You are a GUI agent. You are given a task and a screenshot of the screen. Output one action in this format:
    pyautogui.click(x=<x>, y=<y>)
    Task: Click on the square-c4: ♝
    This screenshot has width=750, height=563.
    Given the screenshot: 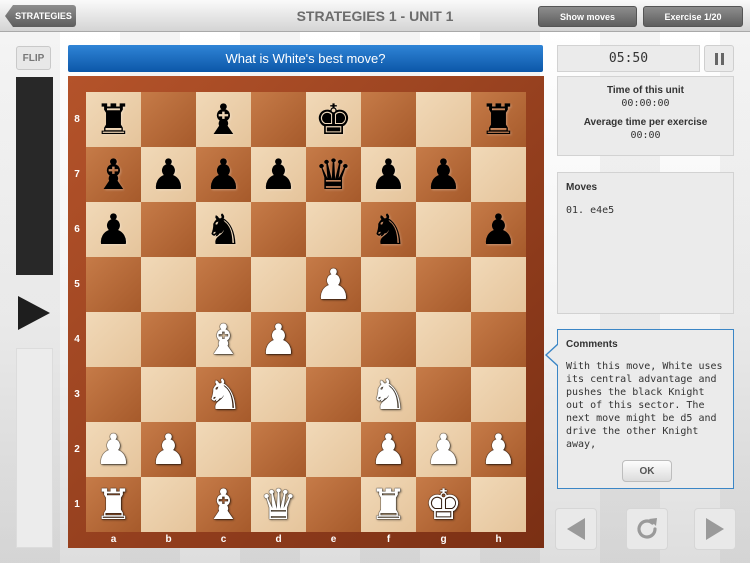 What is the action you would take?
    pyautogui.click(x=223, y=339)
    